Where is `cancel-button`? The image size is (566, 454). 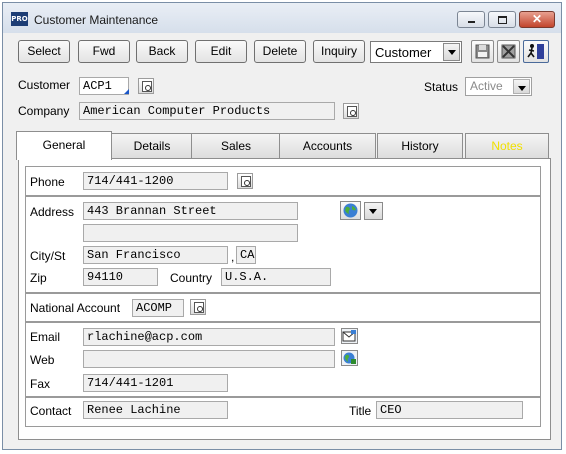 cancel-button is located at coordinates (508, 51).